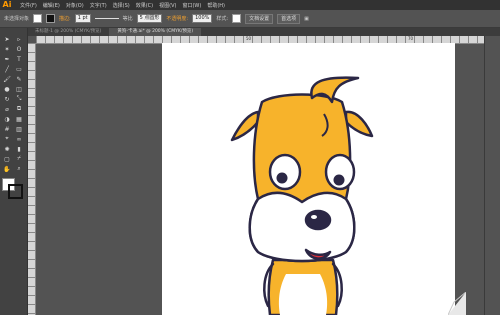  What do you see at coordinates (249, 38) in the screenshot?
I see `ruler-tick-50: 50` at bounding box center [249, 38].